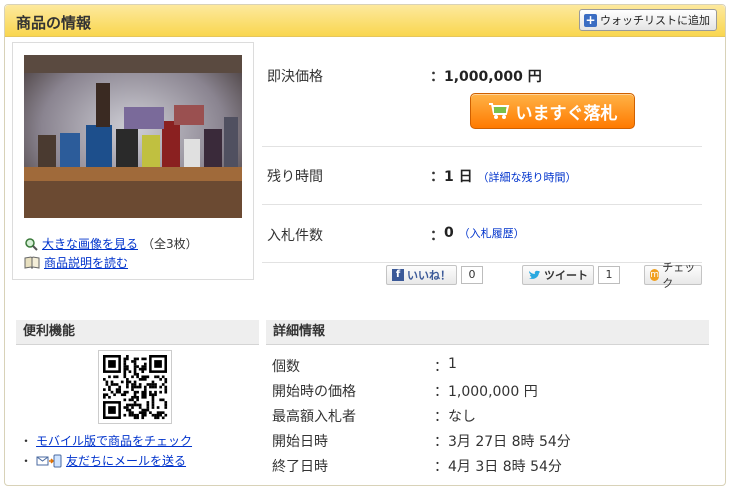 This screenshot has height=486, width=729. What do you see at coordinates (126, 460) in the screenshot?
I see `send-mail-link: 友だちにメールを送る` at bounding box center [126, 460].